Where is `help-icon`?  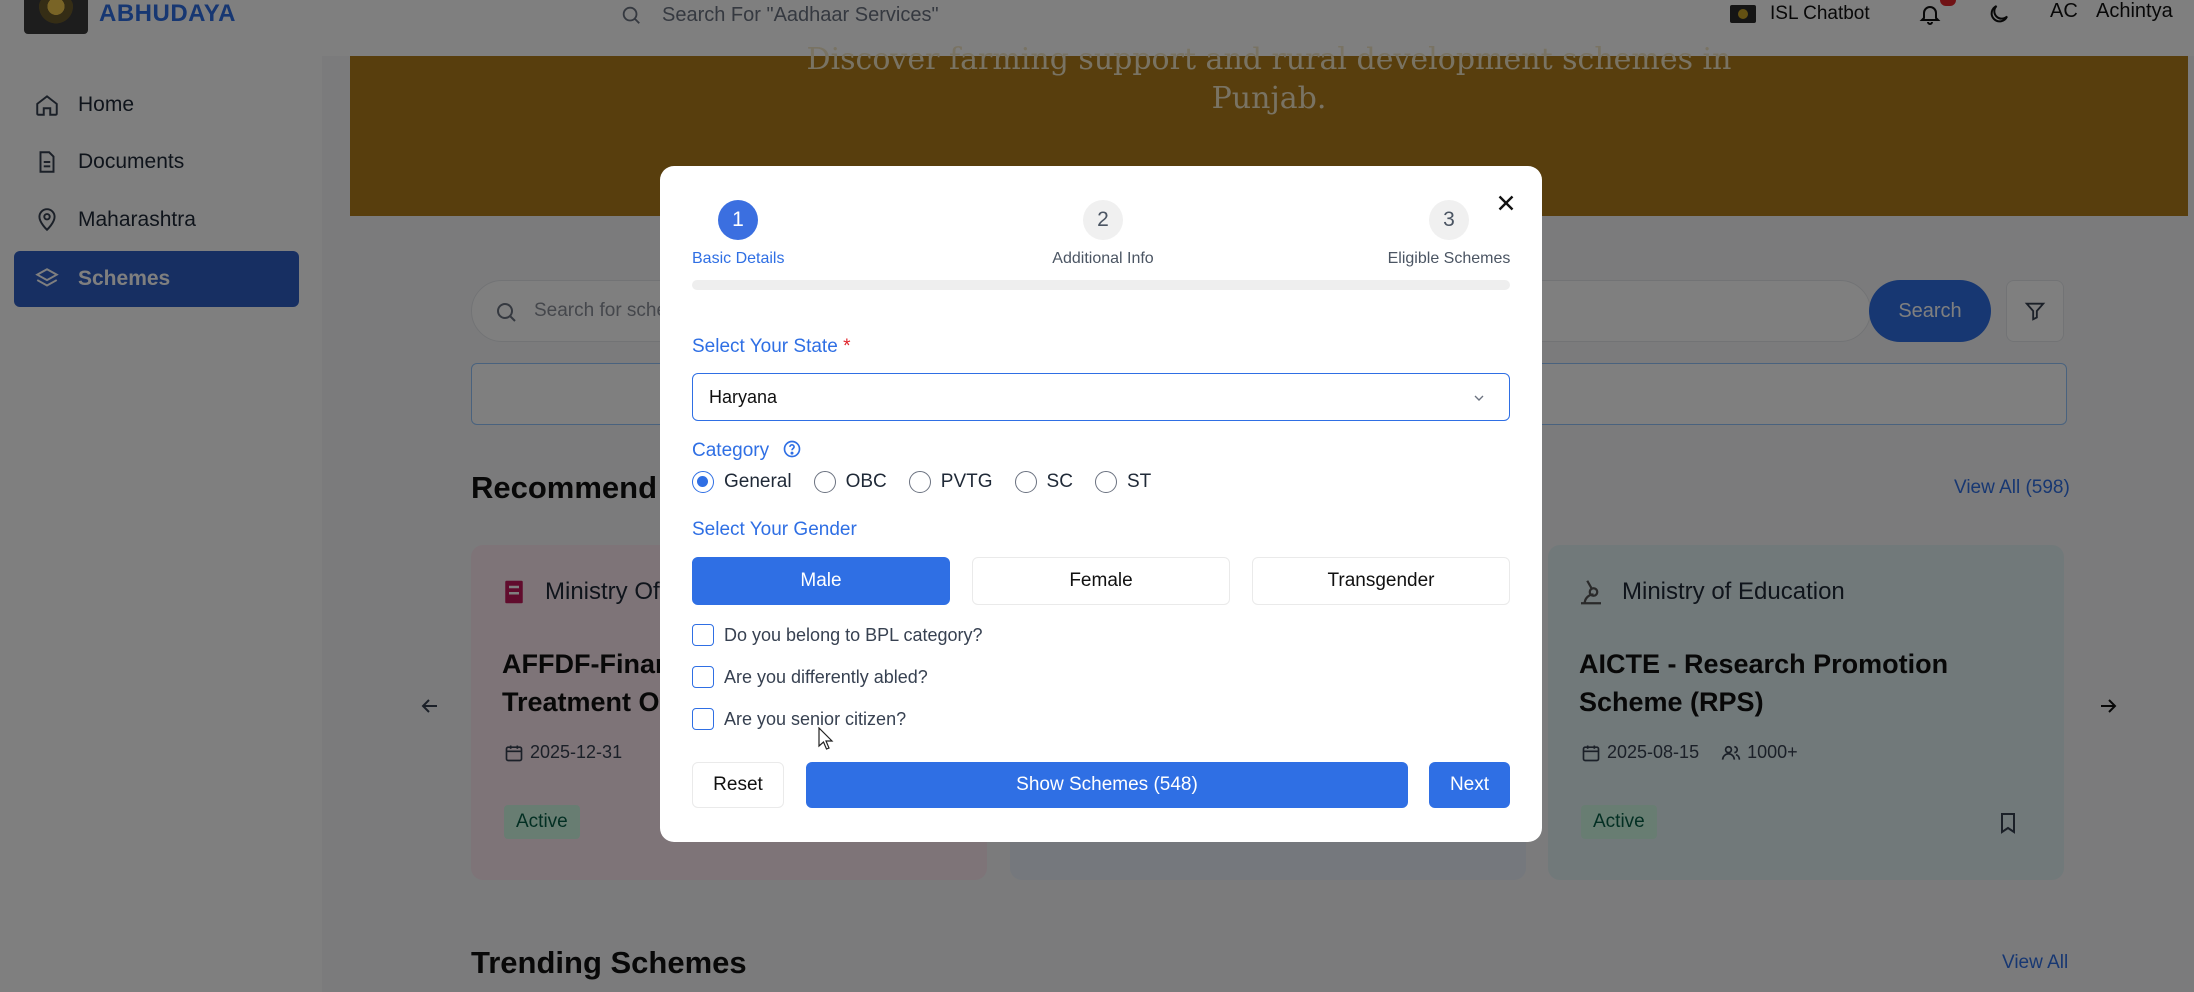 help-icon is located at coordinates (792, 449).